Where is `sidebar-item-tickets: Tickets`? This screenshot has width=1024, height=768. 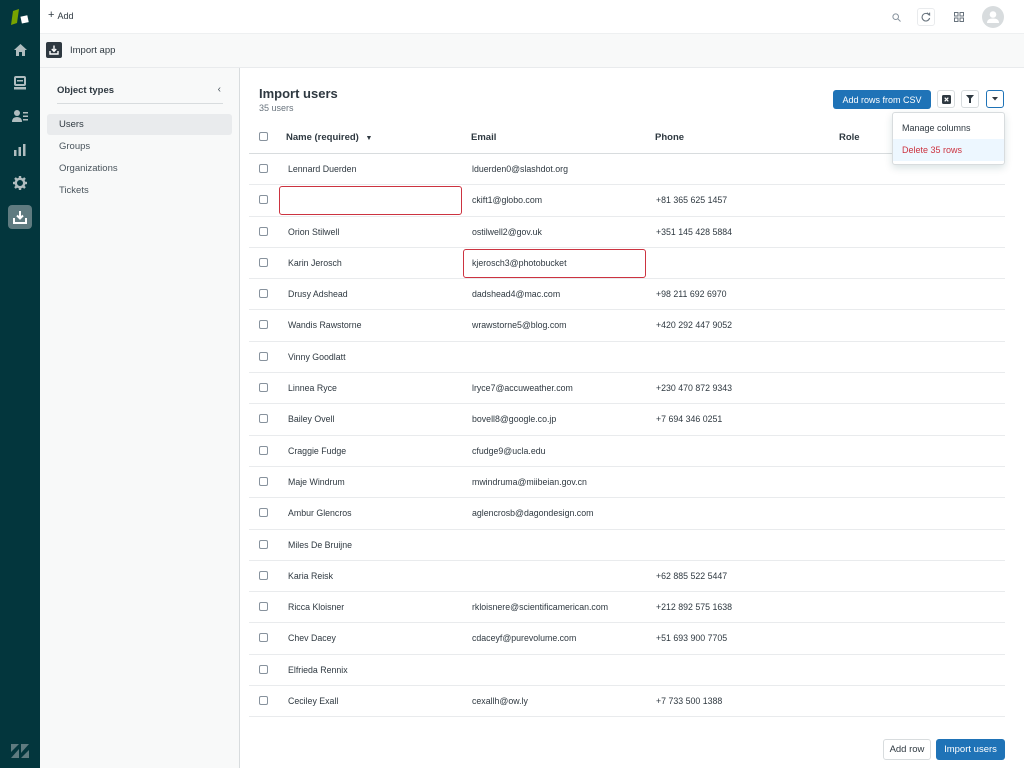
sidebar-item-tickets: Tickets is located at coordinates (139, 190).